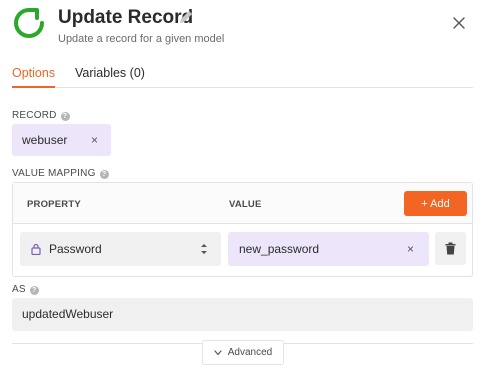 Image resolution: width=485 pixels, height=375 pixels. What do you see at coordinates (141, 39) in the screenshot?
I see `modal-subtitle: Update a record for a given model` at bounding box center [141, 39].